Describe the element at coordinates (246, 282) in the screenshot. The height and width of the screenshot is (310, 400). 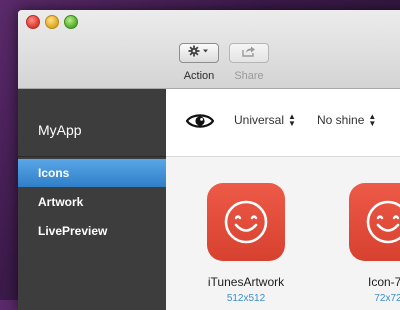
I see `icon-name: iTunesArtwork` at that location.